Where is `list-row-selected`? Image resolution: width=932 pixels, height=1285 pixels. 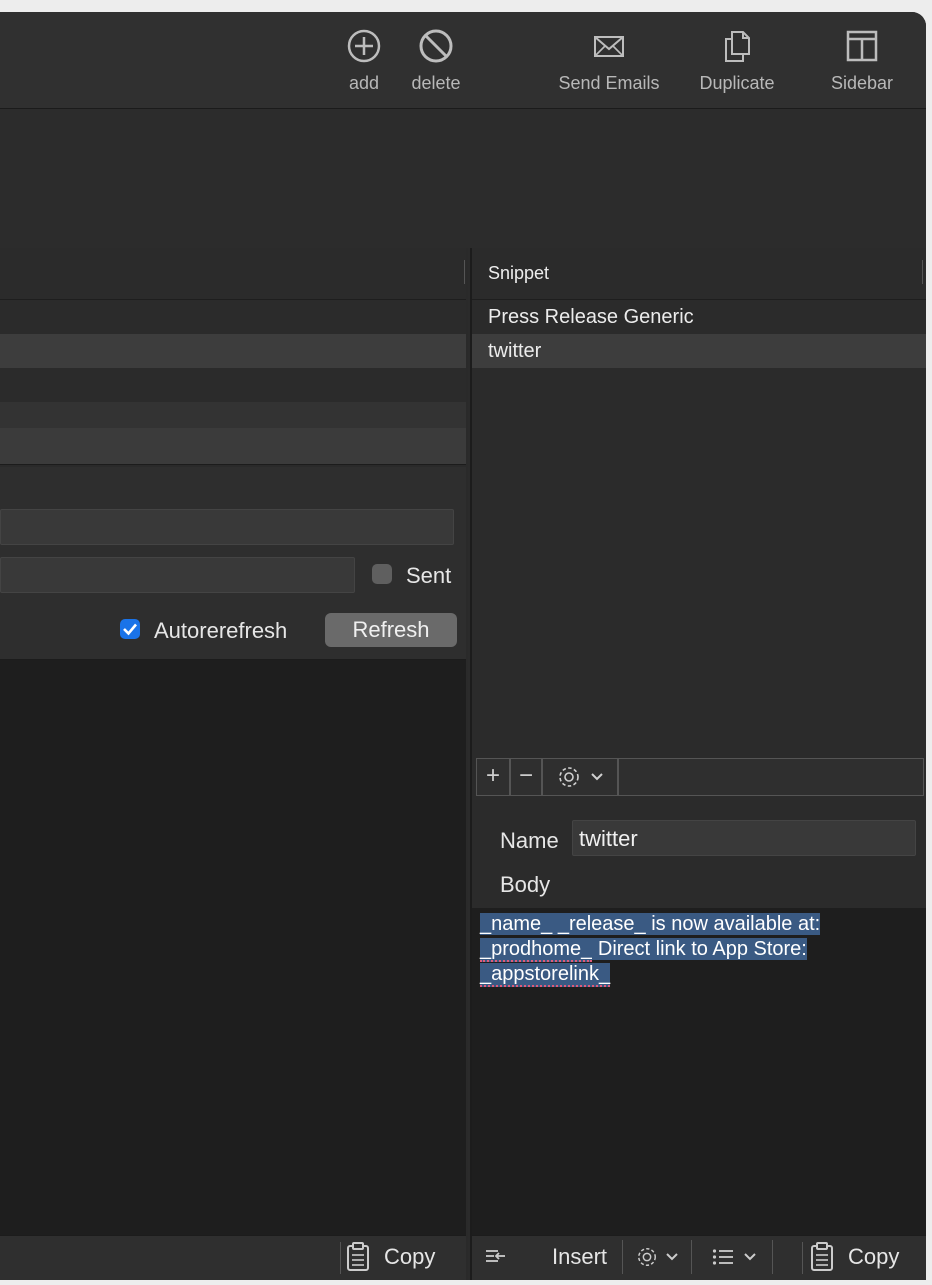 list-row-selected is located at coordinates (233, 351).